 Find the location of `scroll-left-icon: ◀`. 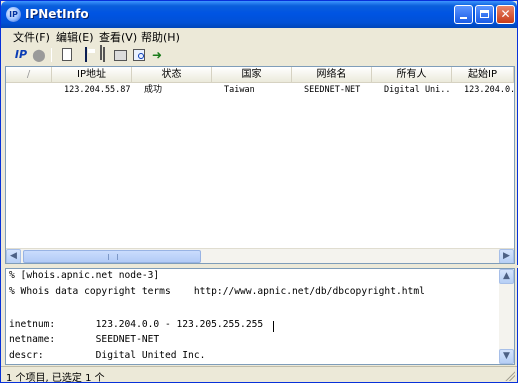

scroll-left-icon: ◀ is located at coordinates (13, 256).